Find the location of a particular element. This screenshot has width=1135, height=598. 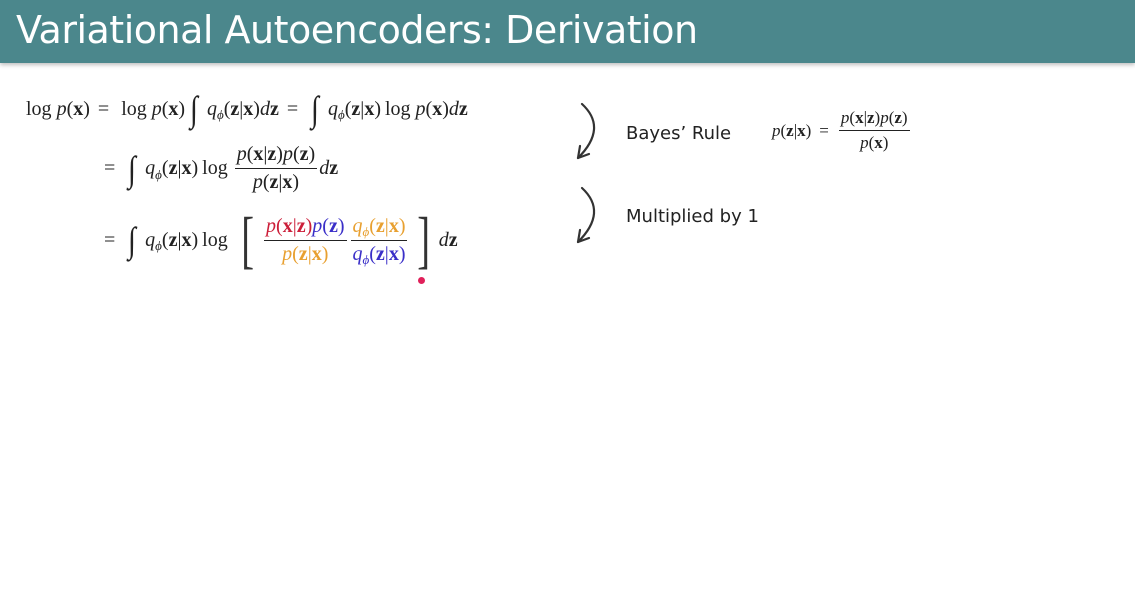

bayes-rule-label: Bayes’ Rule is located at coordinates (679, 133).